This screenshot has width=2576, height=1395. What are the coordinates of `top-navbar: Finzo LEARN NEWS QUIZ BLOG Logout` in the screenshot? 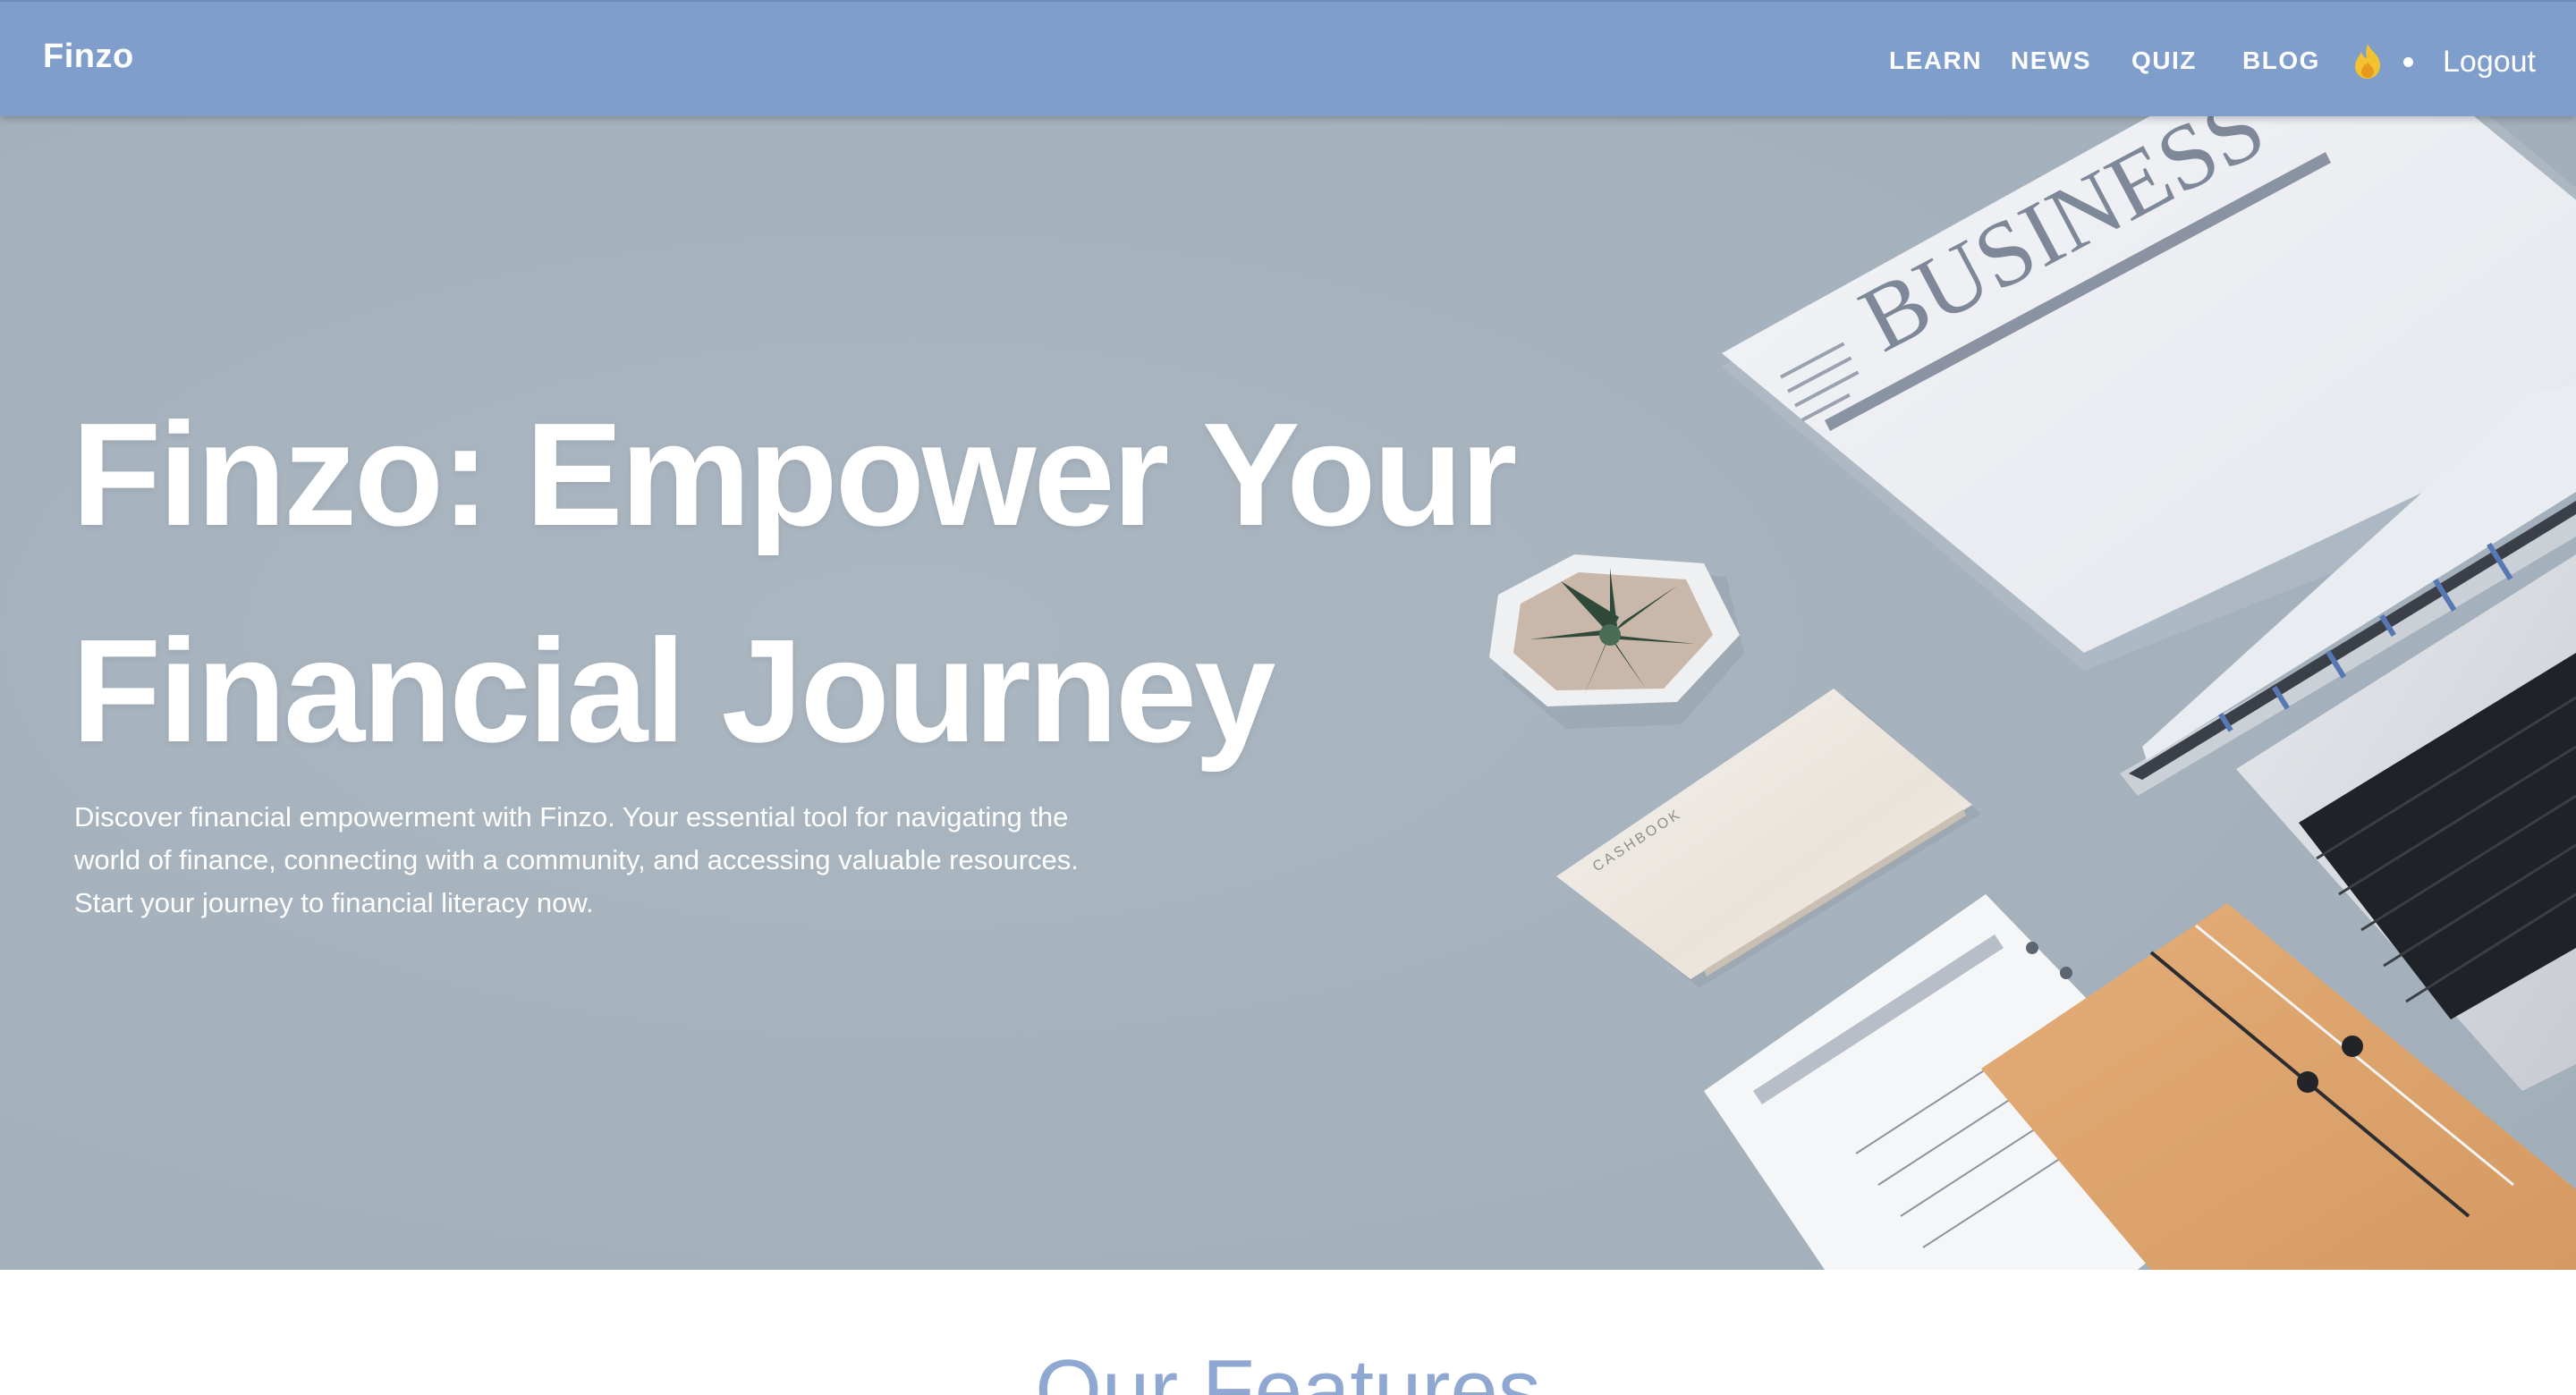 It's located at (1288, 58).